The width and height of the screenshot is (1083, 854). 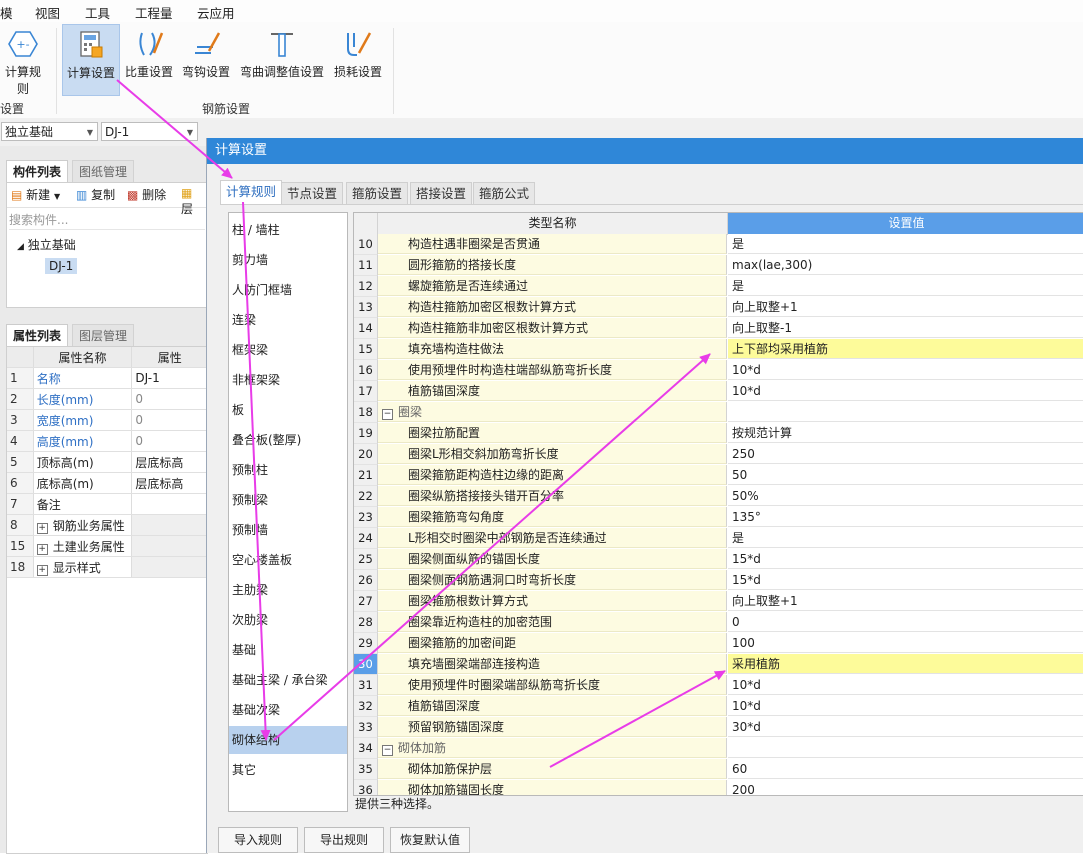 What do you see at coordinates (718, 517) in the screenshot?
I see `grid-row: 23 圈梁箍筋弯勾角度 135°` at bounding box center [718, 517].